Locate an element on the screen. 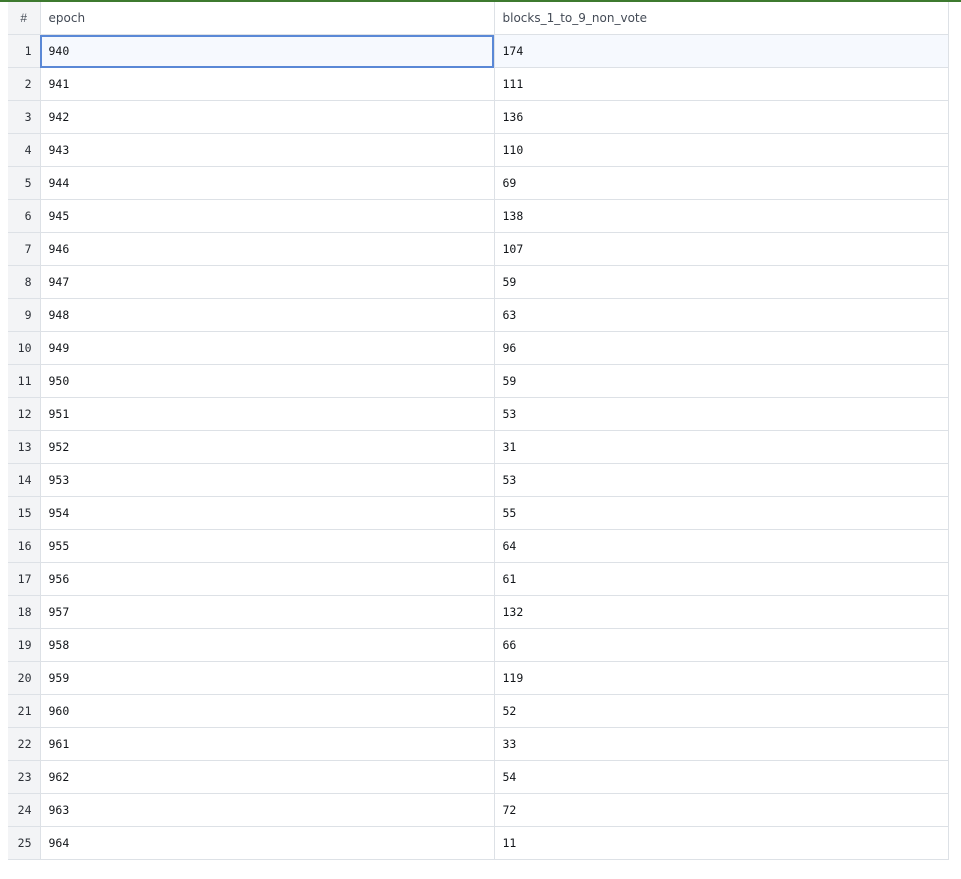  row-number: 21 is located at coordinates (24, 711).